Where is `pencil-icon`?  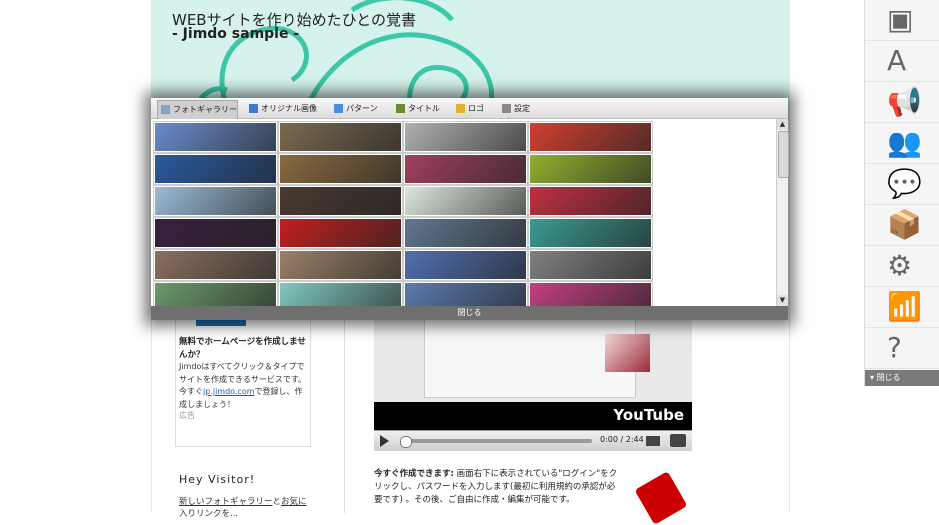 pencil-icon is located at coordinates (400, 108).